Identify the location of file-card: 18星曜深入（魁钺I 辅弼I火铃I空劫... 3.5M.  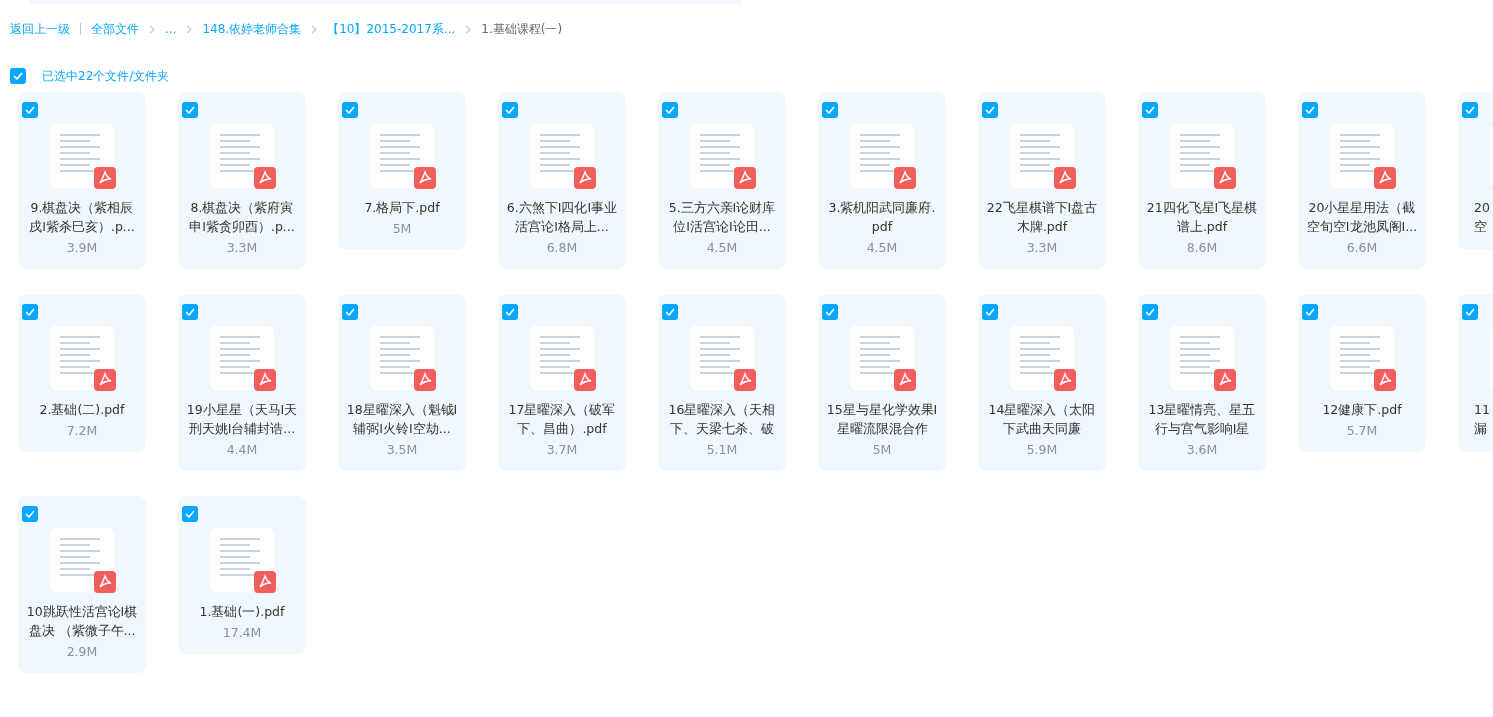
(402, 382).